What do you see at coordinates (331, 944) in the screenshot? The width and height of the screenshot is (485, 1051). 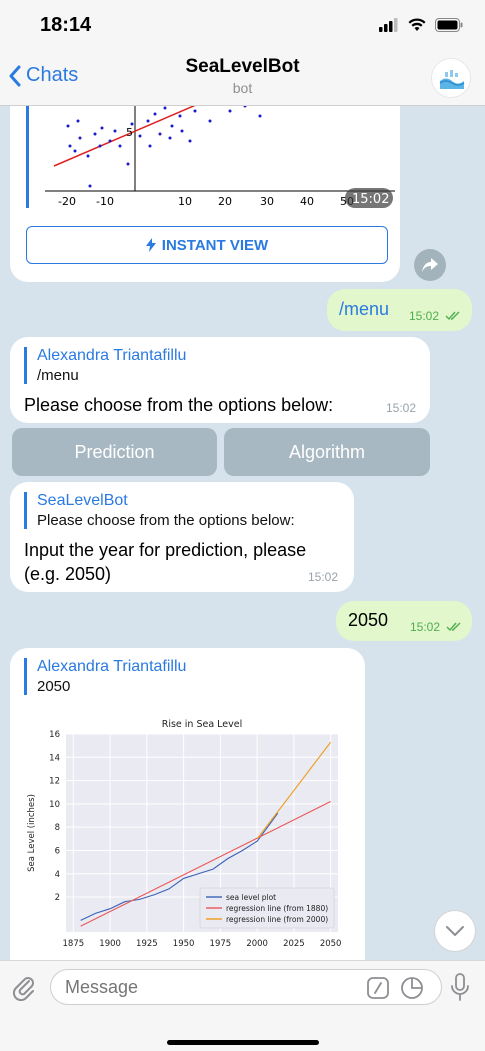 I see `chart-x-tick-label: 2050` at bounding box center [331, 944].